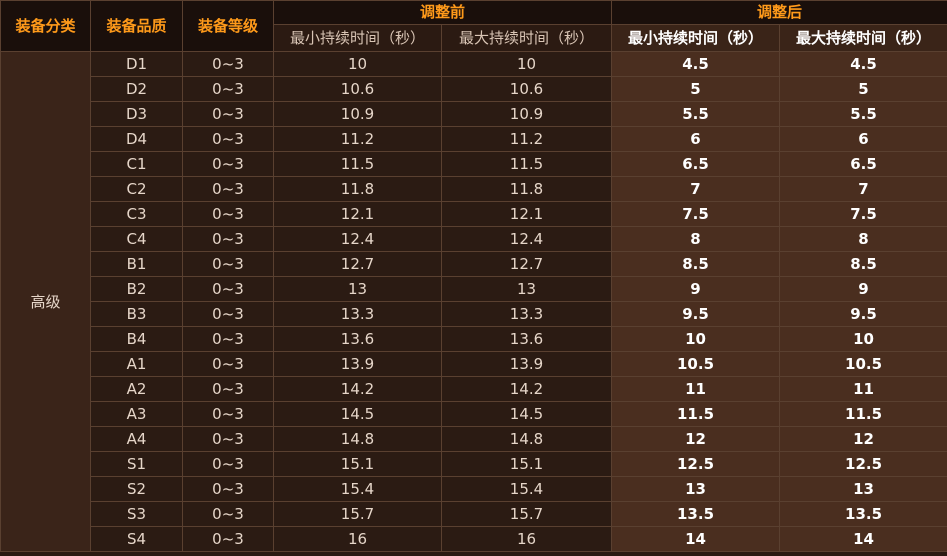 This screenshot has height=556, width=947. Describe the element at coordinates (136, 189) in the screenshot. I see `quality-cell: C2` at that location.